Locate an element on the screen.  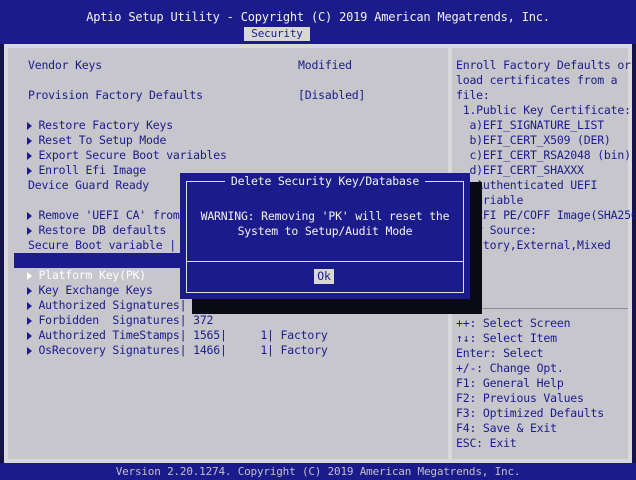
variable-row-osrecovery-signatures: OsRecovery Signatures| 1466| 1| Factory is located at coordinates (171, 342).